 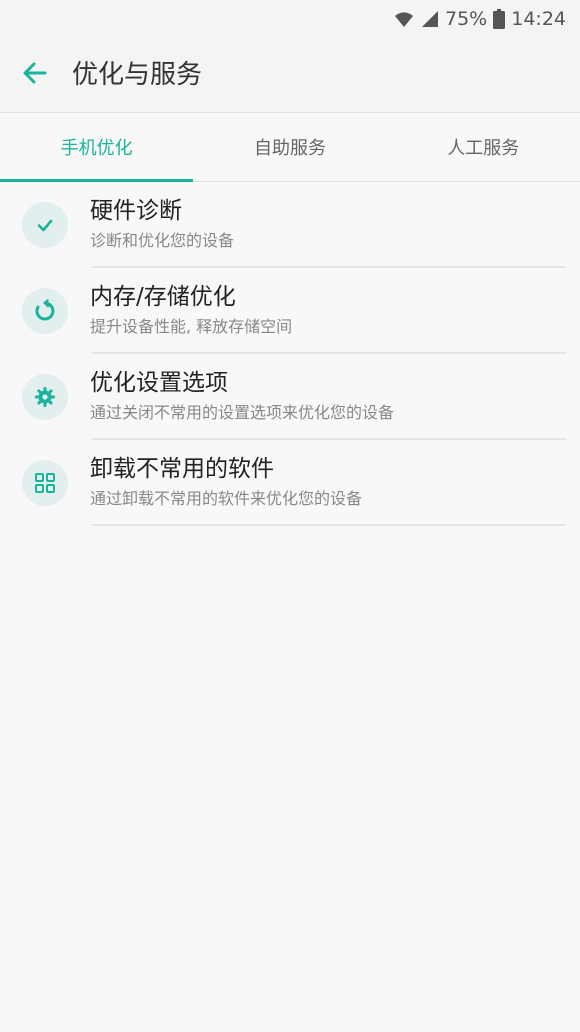 What do you see at coordinates (290, 19) in the screenshot?
I see `status-bar: 75% 14:24` at bounding box center [290, 19].